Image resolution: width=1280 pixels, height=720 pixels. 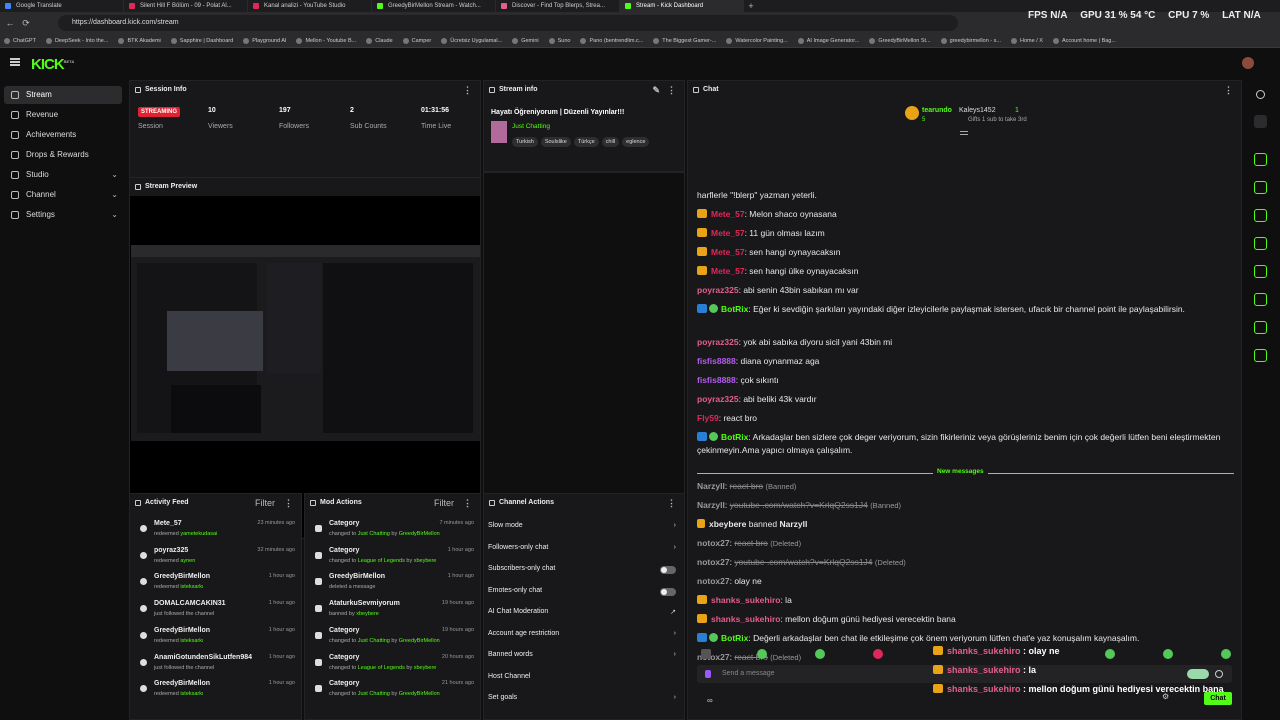 I want to click on sidebar-item-drops-rewards: Drops & Rewards, so click(x=63, y=155).